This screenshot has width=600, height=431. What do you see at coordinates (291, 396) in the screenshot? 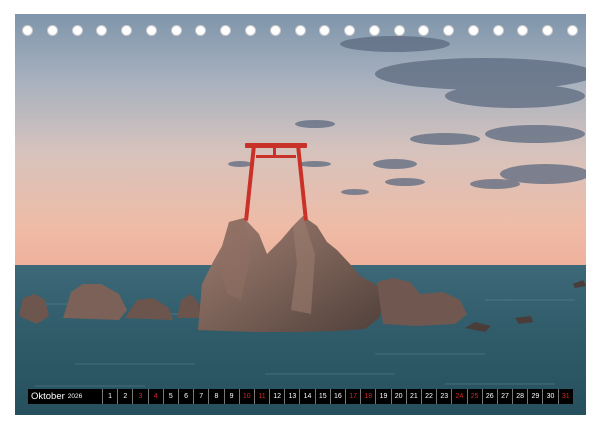
I see `calendar-day: 13` at bounding box center [291, 396].